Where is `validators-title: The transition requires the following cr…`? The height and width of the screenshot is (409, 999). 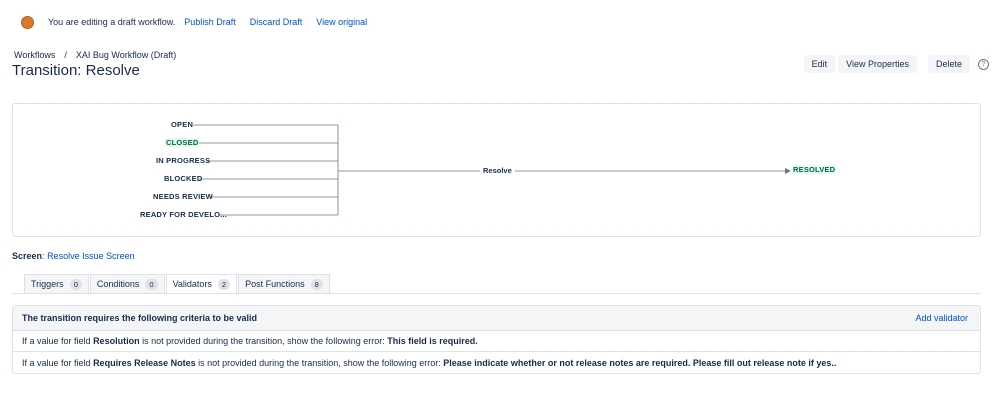 validators-title: The transition requires the following cr… is located at coordinates (140, 318).